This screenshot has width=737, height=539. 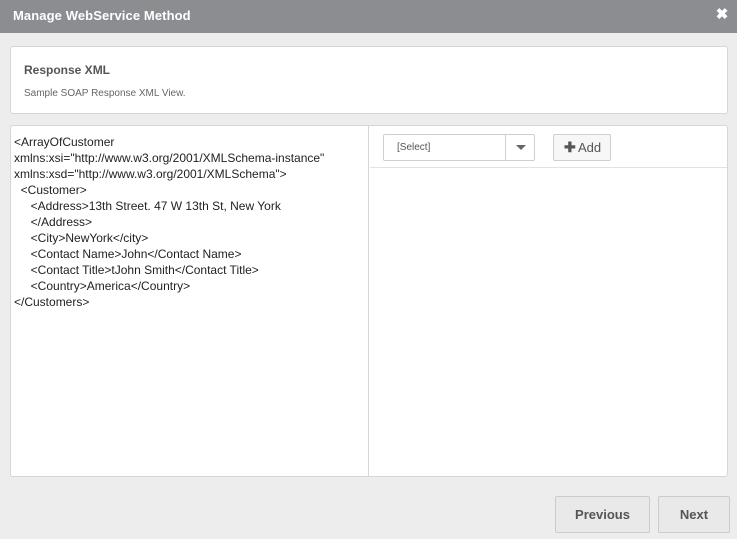 What do you see at coordinates (590, 147) in the screenshot?
I see `add-button-label: Add` at bounding box center [590, 147].